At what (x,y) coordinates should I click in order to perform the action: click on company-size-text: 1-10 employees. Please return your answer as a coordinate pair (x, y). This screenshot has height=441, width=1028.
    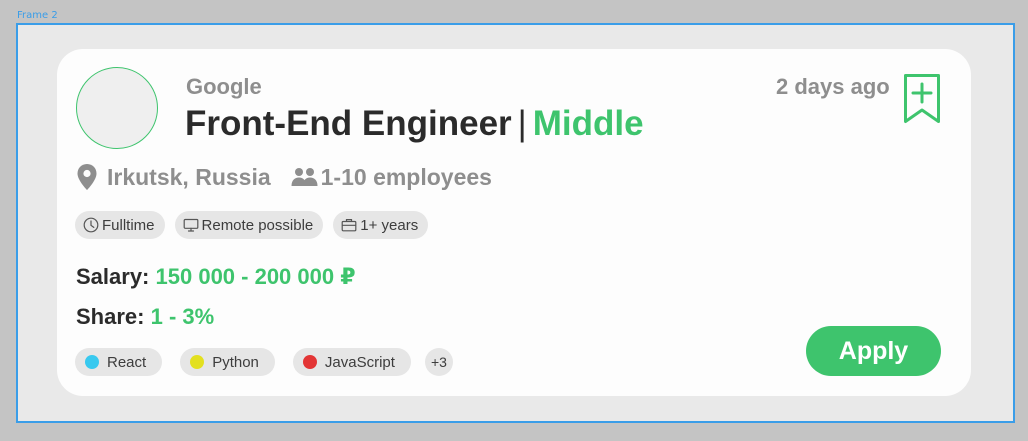
    Looking at the image, I should click on (406, 176).